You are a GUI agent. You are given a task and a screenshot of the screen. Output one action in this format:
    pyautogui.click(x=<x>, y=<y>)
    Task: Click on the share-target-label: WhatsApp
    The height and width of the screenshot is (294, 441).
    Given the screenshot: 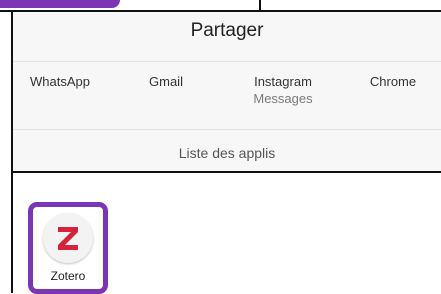 What is the action you would take?
    pyautogui.click(x=60, y=81)
    